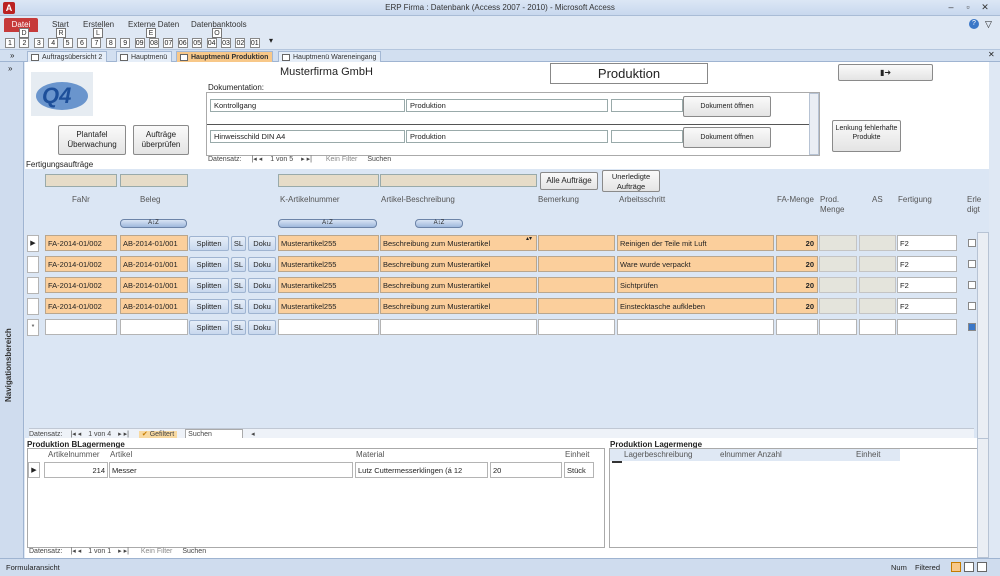  I want to click on filter-beschreibung, so click(458, 180).